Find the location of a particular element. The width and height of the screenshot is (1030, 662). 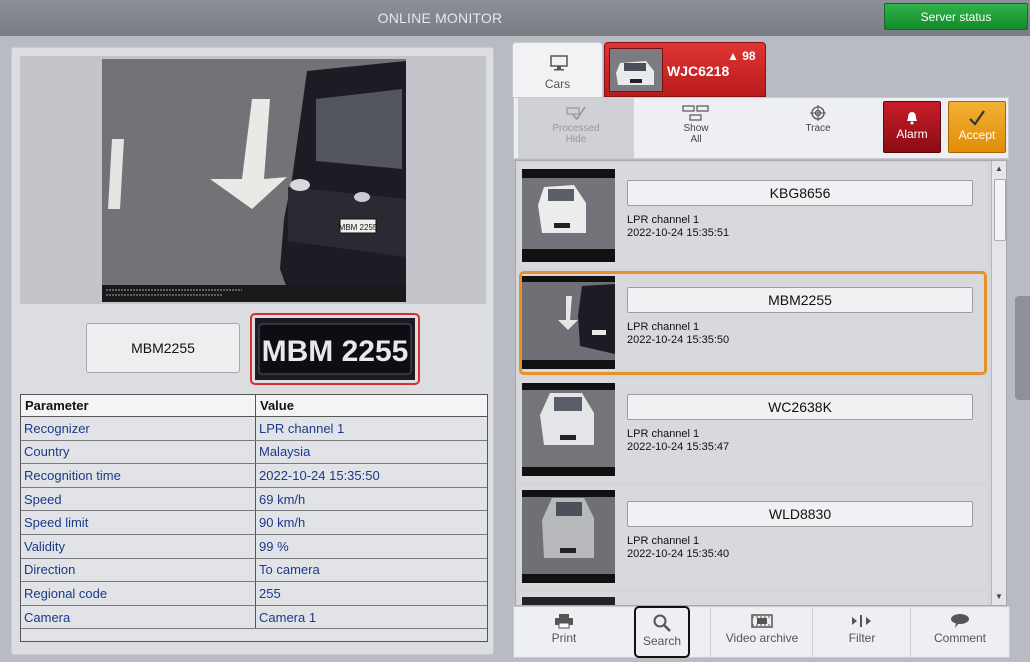

crosshair-icon is located at coordinates (818, 113).